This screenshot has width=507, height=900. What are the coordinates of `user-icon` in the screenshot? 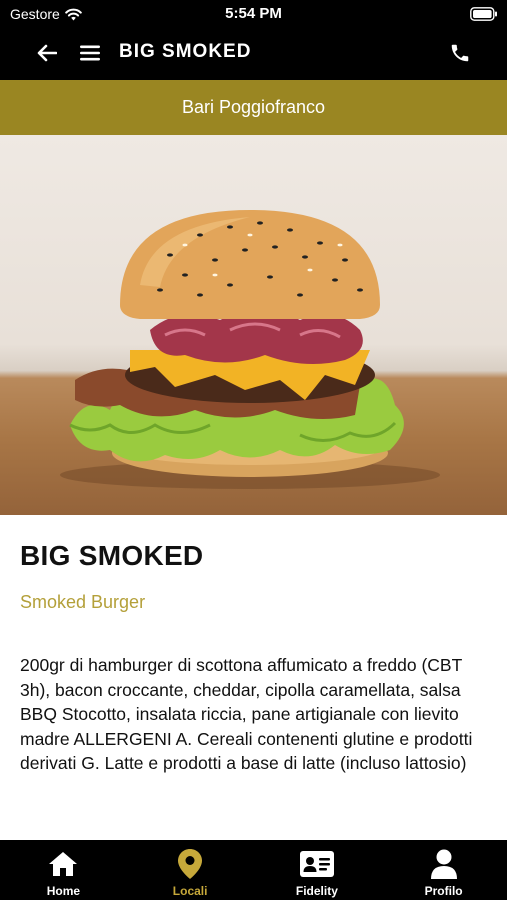 It's located at (443, 864).